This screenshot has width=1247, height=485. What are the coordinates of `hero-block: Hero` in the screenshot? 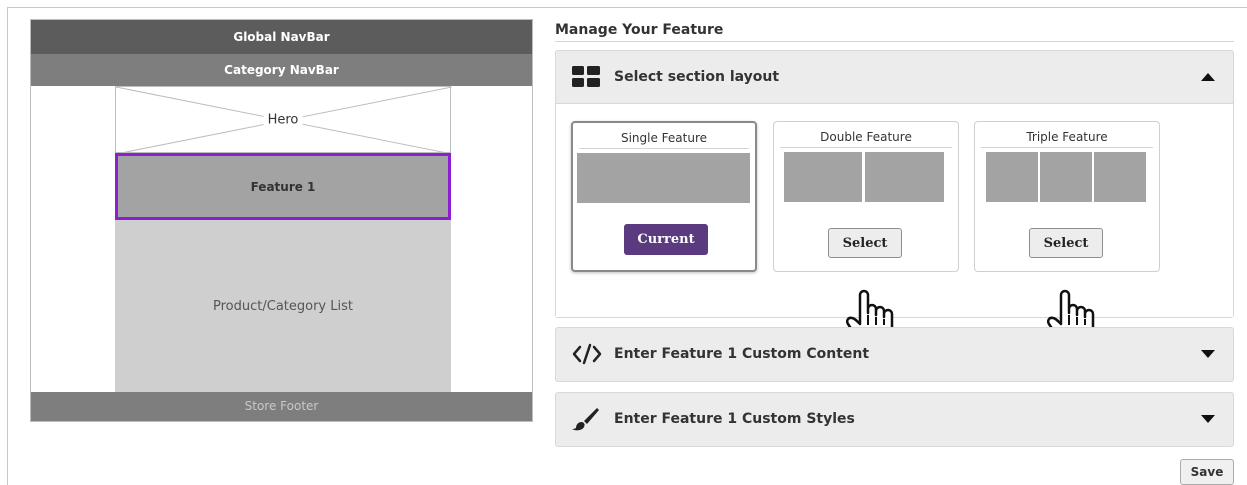 It's located at (283, 120).